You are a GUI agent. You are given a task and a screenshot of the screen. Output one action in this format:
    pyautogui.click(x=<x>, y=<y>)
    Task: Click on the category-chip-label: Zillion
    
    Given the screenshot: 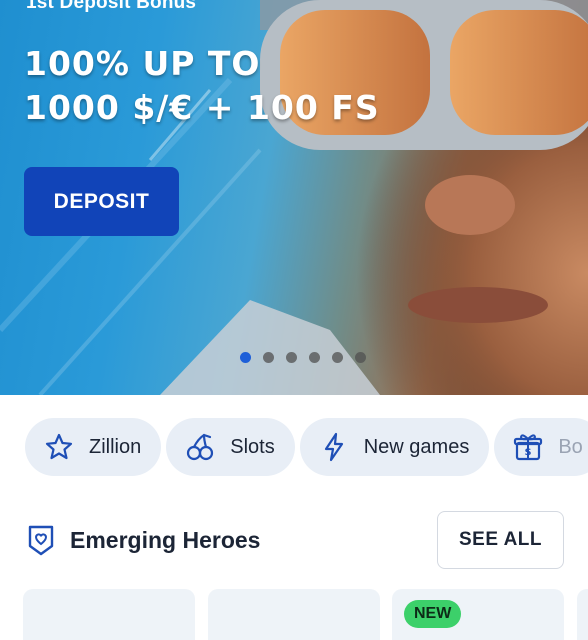 What is the action you would take?
    pyautogui.click(x=115, y=446)
    